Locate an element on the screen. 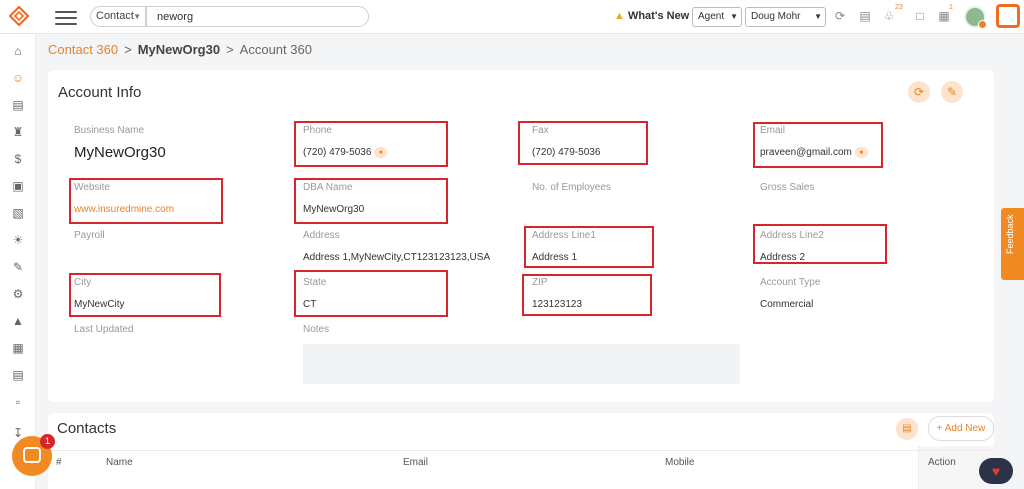 Image resolution: width=1024 pixels, height=489 pixels. account-type-value: Commercial is located at coordinates (787, 304).